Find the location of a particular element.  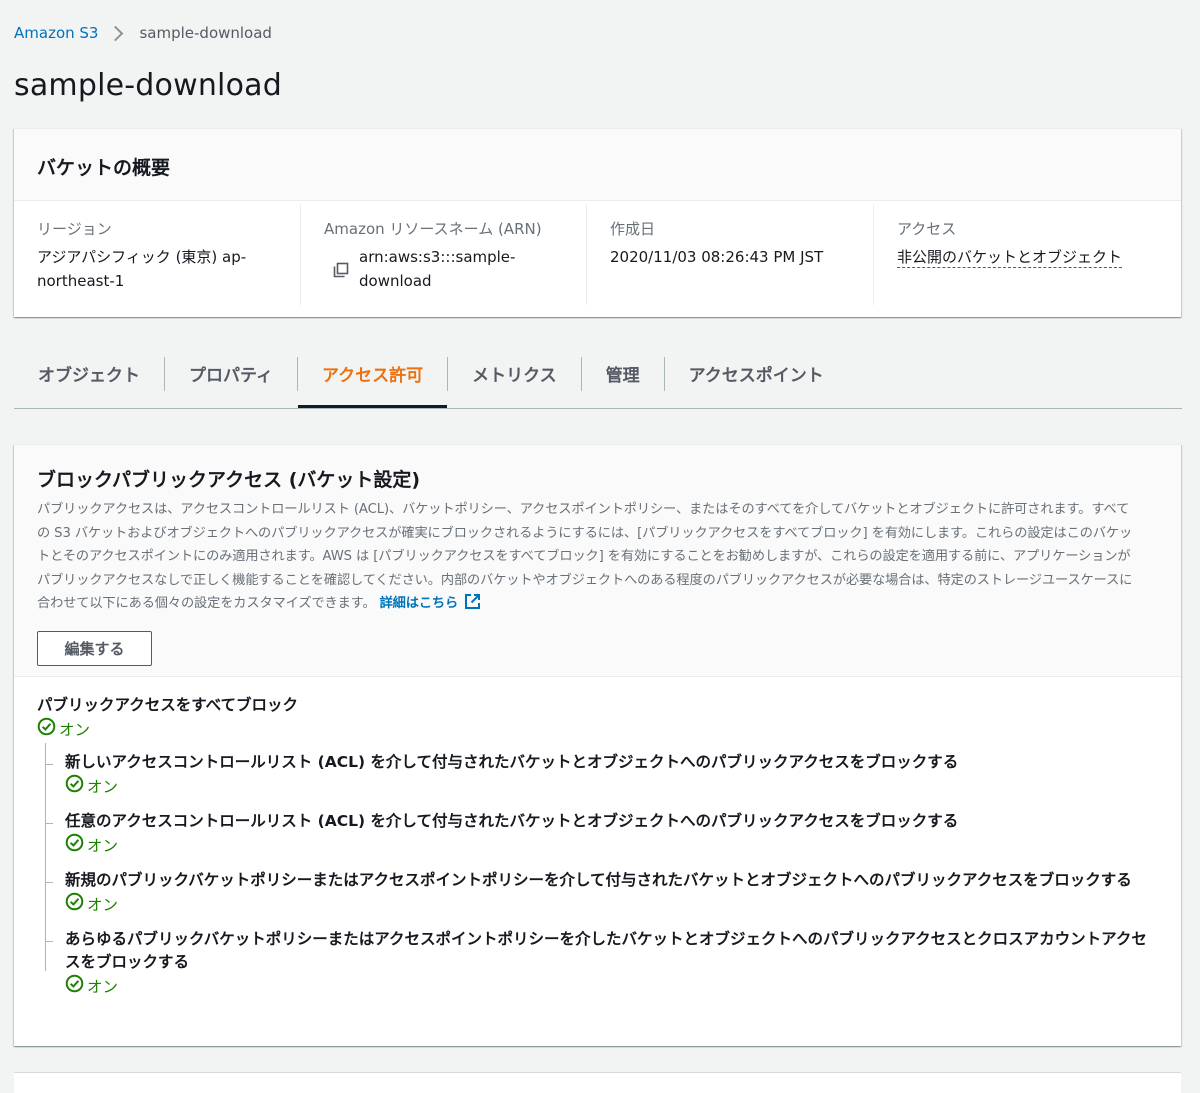

block-all-public-access-label: パブリックアクセスをすべてブロック is located at coordinates (168, 705).